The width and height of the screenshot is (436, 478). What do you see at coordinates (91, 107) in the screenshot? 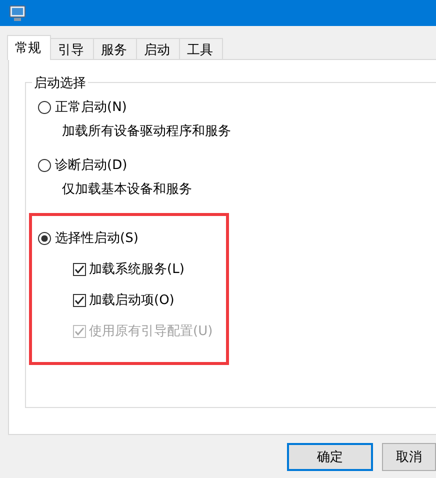
I see `radio-label: 正常启动(N)` at bounding box center [91, 107].